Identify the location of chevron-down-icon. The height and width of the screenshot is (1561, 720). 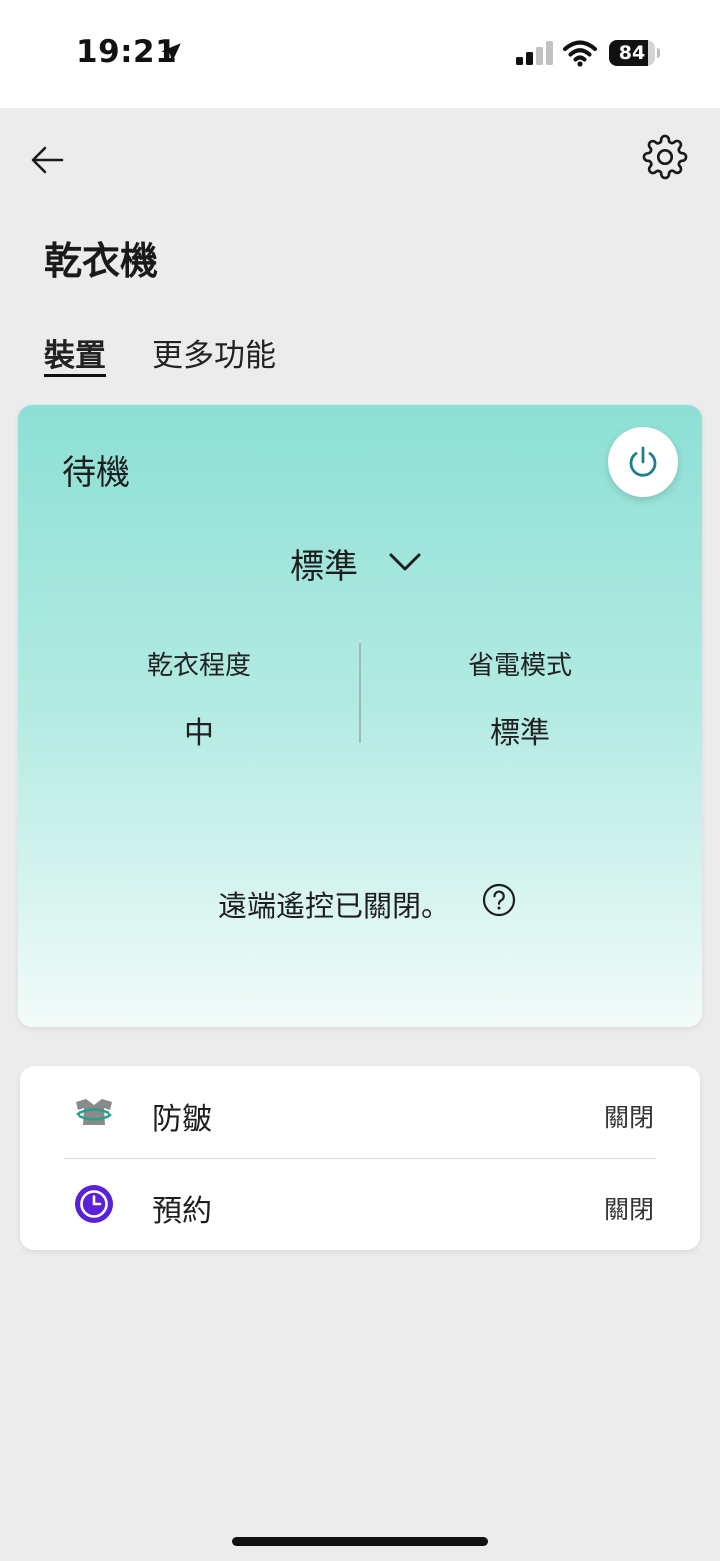
(405, 562).